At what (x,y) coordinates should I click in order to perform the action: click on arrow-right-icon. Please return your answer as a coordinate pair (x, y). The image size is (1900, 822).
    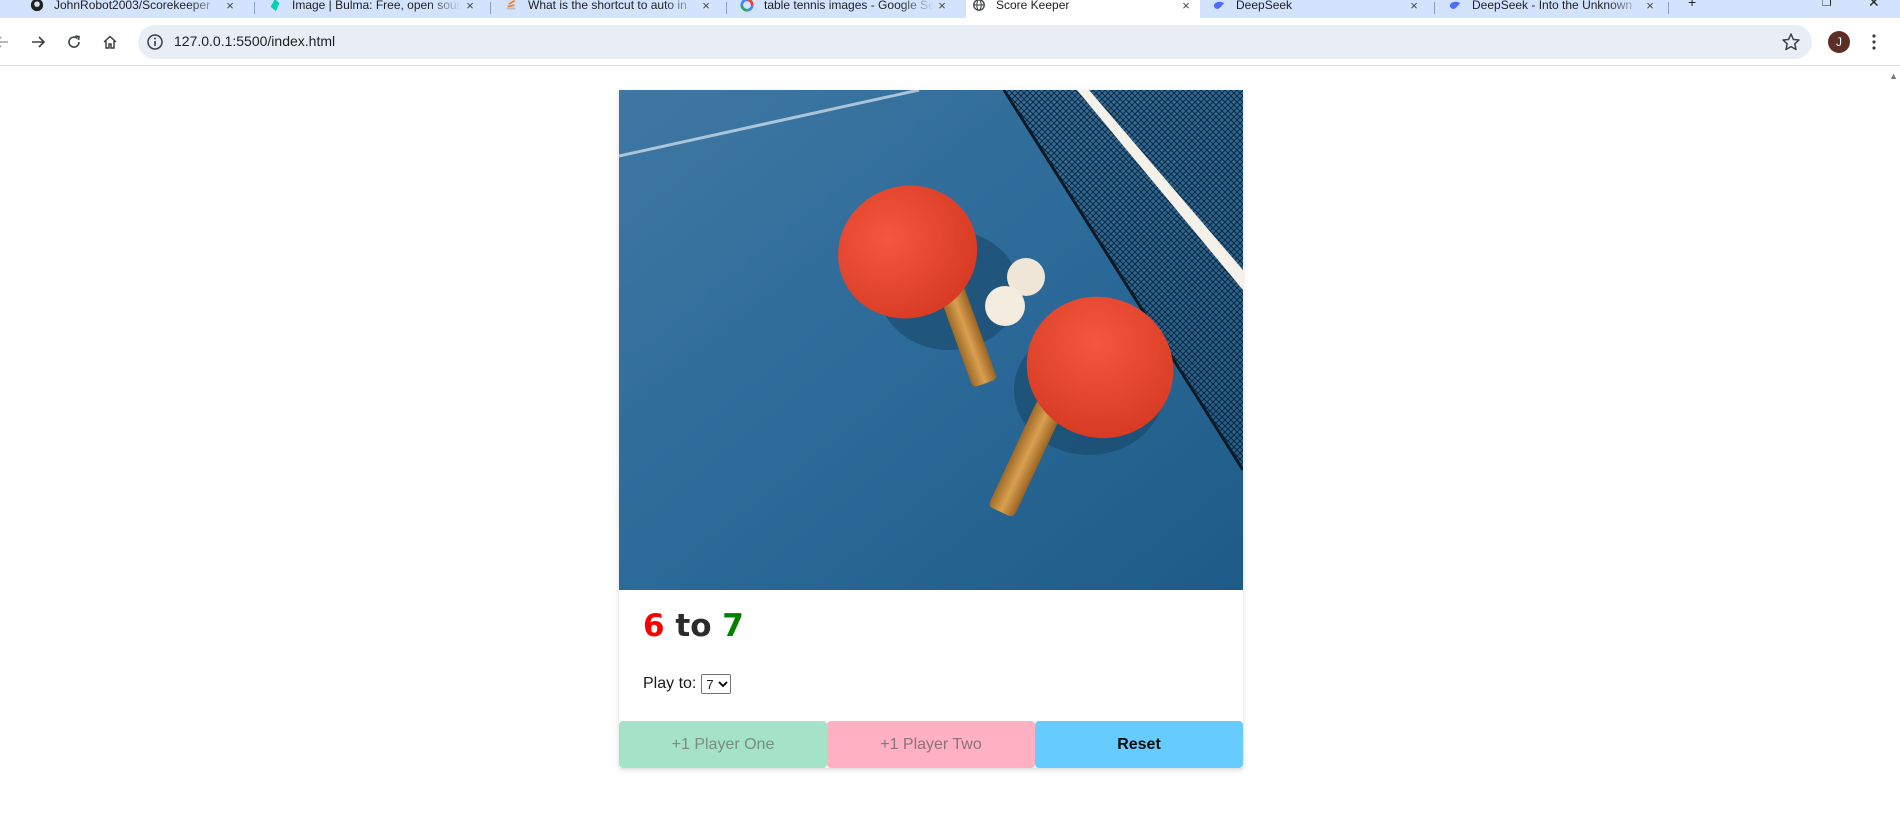
    Looking at the image, I should click on (39, 42).